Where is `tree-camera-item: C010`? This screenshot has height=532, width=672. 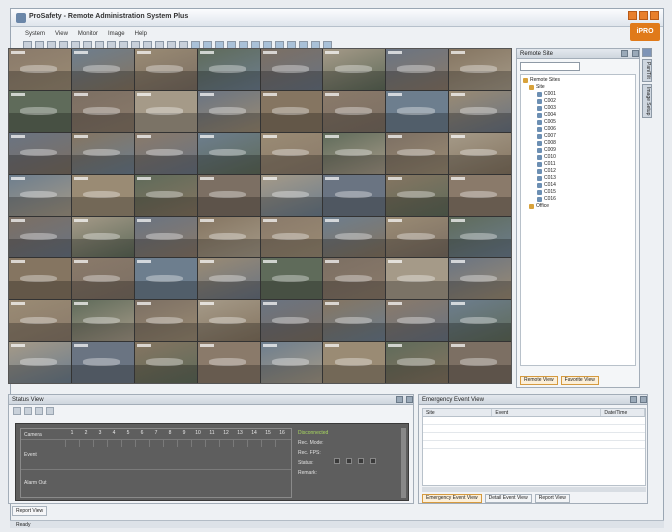
tree-camera-item: C010 is located at coordinates (578, 157).